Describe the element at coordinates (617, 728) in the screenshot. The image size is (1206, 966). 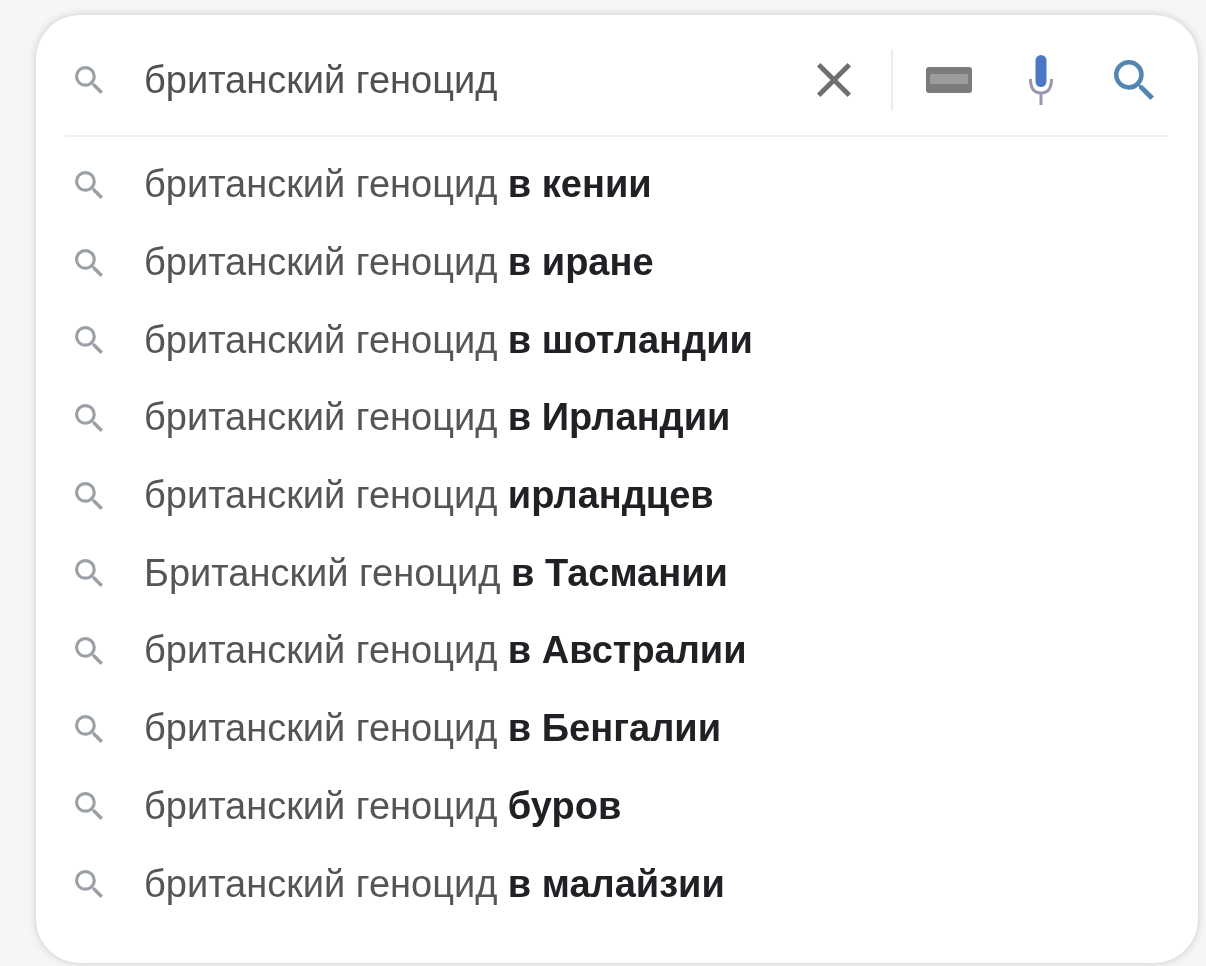
I see `suggestion-item: британский геноцид в Бенгалии` at that location.